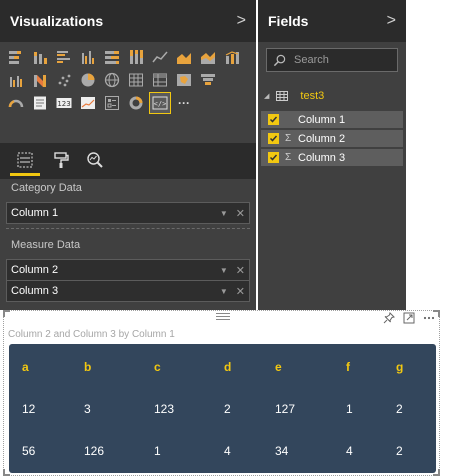 Image resolution: width=474 pixels, height=476 pixels. Describe the element at coordinates (112, 80) in the screenshot. I see `map-icon` at that location.